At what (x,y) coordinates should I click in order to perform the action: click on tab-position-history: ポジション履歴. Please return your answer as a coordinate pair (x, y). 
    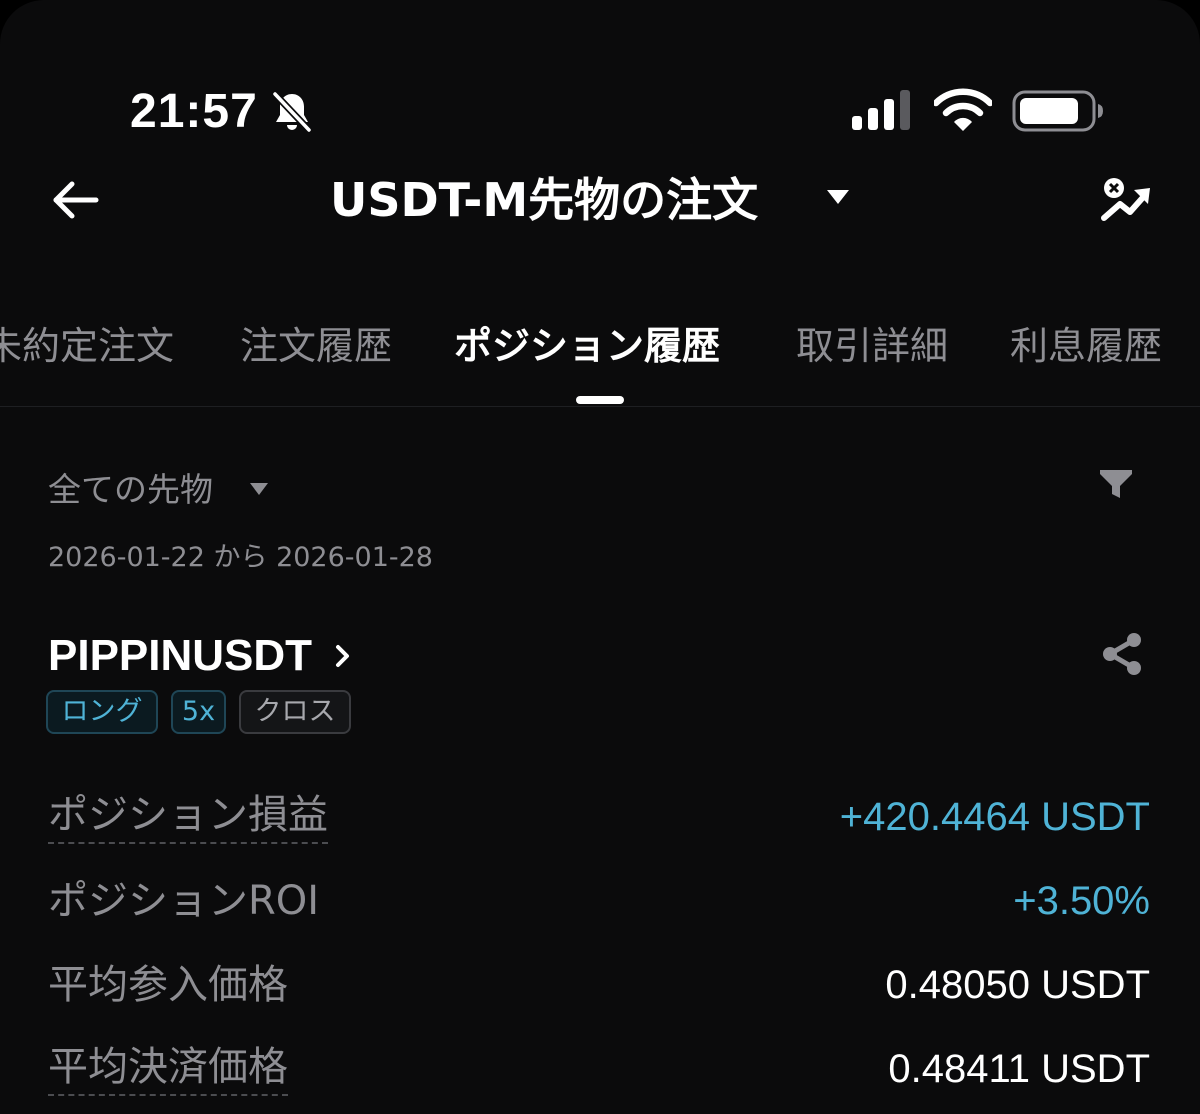
    Looking at the image, I should click on (587, 346).